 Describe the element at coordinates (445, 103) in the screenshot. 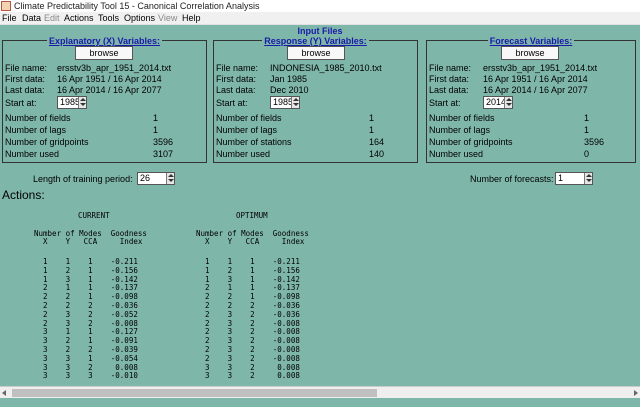

I see `f-start-label: Start at:` at that location.